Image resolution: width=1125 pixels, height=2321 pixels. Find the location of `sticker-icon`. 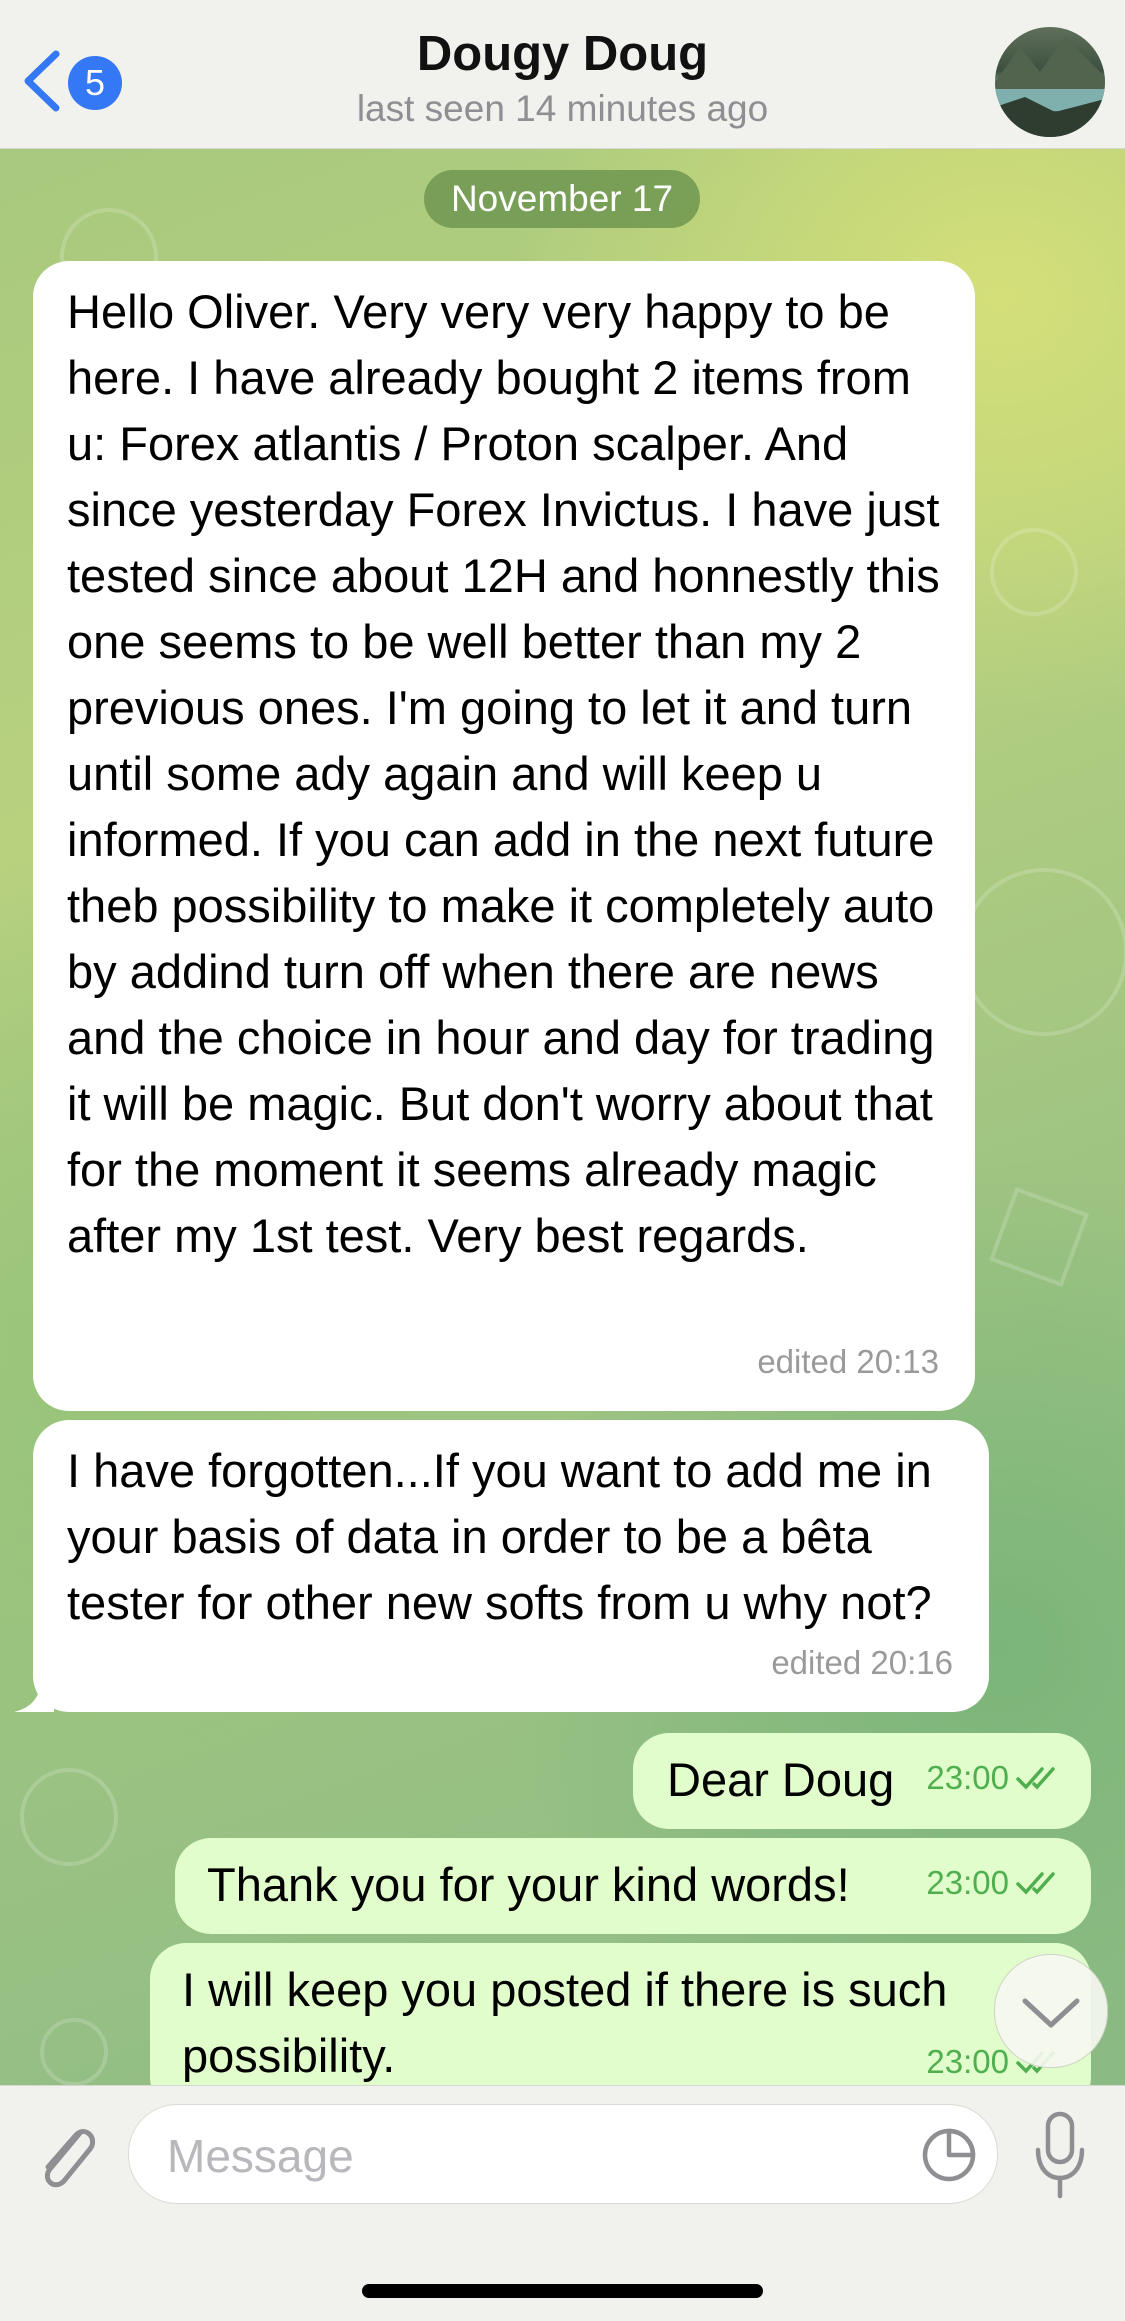

sticker-icon is located at coordinates (949, 2155).